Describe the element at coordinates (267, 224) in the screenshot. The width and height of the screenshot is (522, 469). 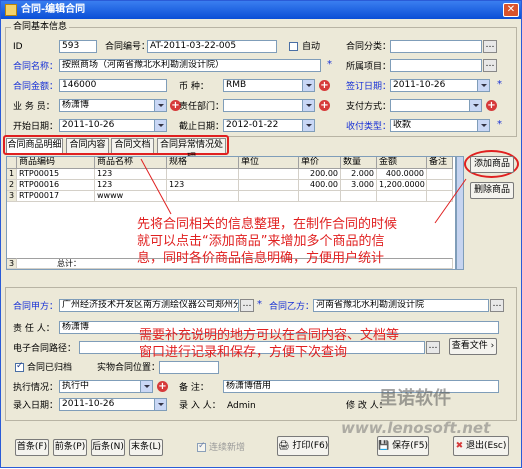
I see `annotation-line: 先将合同相关的信息整理，在制作合同的时候` at that location.